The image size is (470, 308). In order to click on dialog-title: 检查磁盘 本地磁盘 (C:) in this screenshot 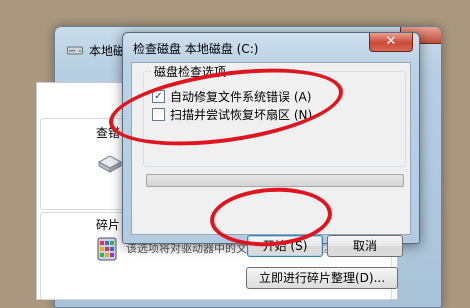, I will do `click(196, 49)`.